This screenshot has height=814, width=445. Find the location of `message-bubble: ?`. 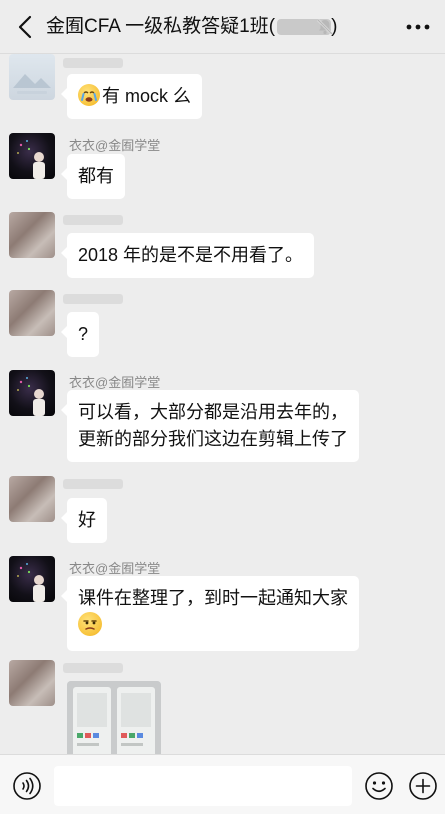

message-bubble: ? is located at coordinates (80, 334).